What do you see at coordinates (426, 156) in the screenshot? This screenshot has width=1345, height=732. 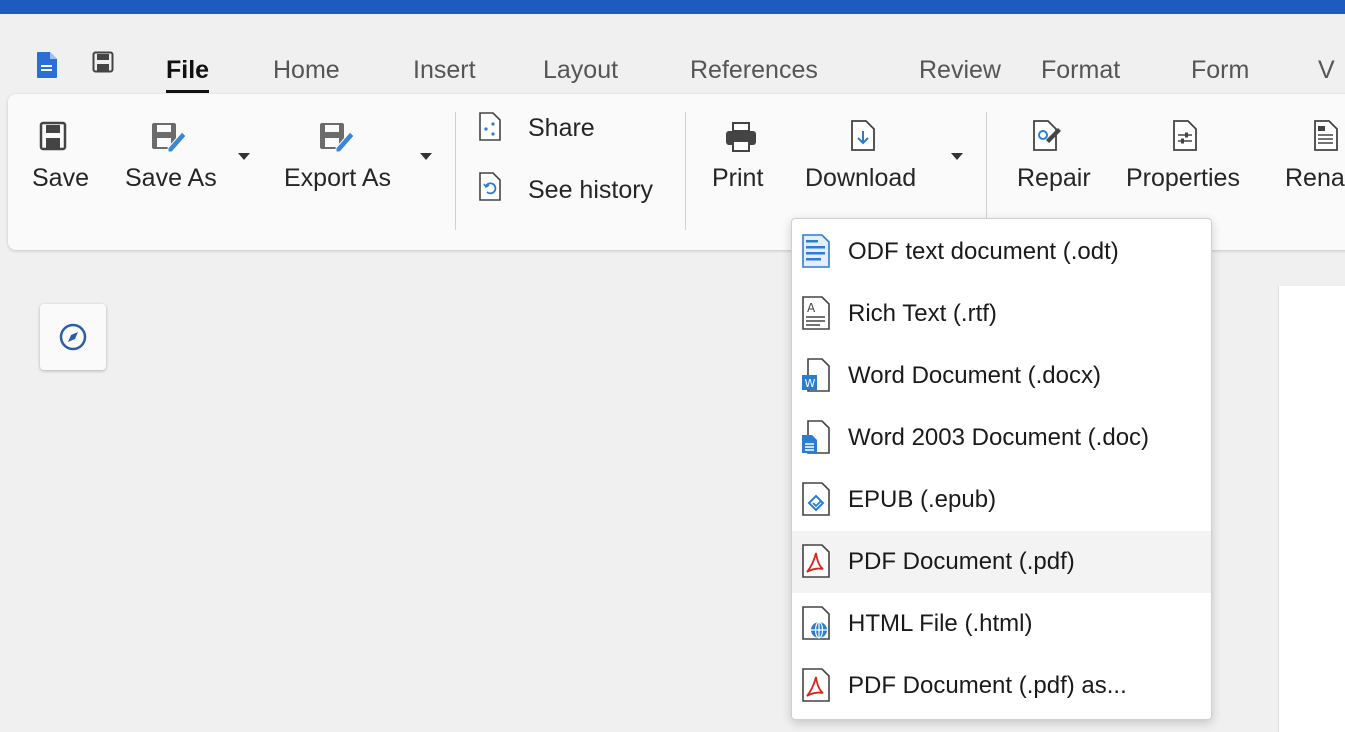 I see `export-as-dropdown-caret-icon` at bounding box center [426, 156].